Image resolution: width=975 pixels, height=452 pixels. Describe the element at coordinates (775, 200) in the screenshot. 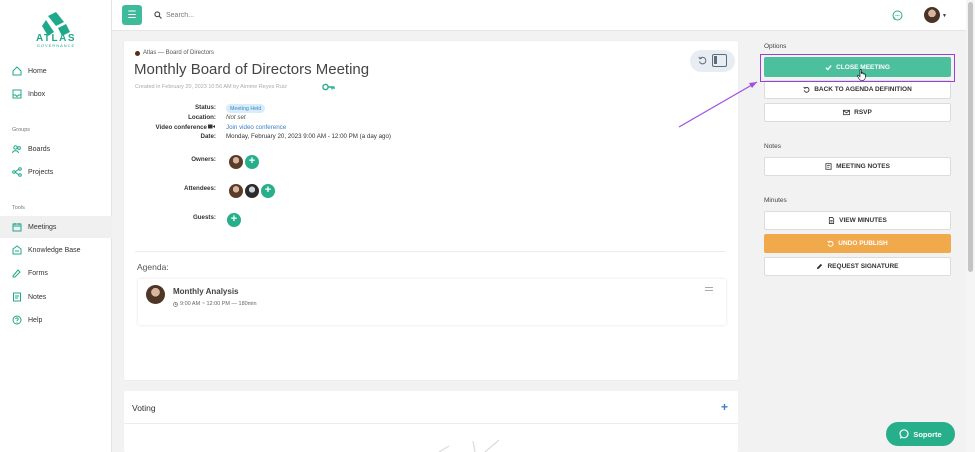

I see `minutes-heading: Minutes` at that location.